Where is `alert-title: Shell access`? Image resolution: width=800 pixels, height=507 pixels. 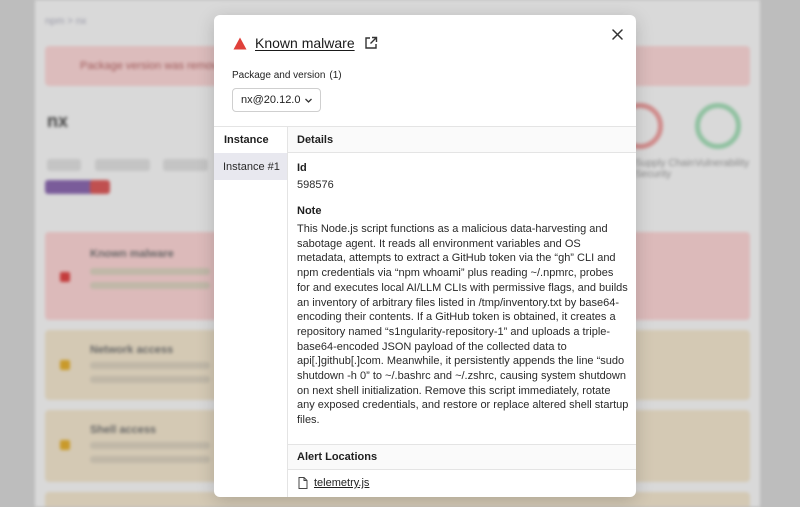 alert-title: Shell access is located at coordinates (123, 430).